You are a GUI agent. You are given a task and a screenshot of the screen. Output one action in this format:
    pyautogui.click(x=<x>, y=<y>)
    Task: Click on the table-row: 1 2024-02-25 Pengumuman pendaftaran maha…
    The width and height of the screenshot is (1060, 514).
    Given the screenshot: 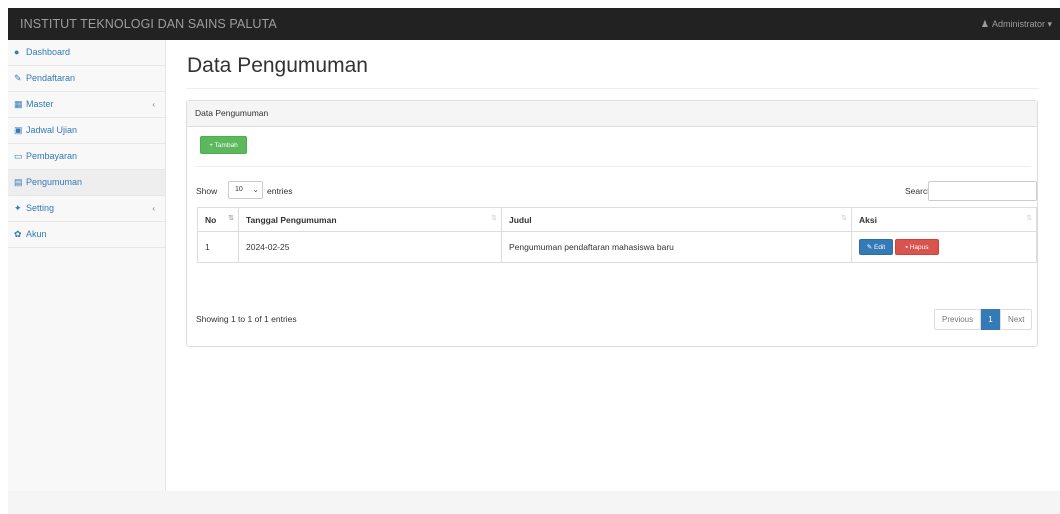 What is the action you would take?
    pyautogui.click(x=617, y=247)
    